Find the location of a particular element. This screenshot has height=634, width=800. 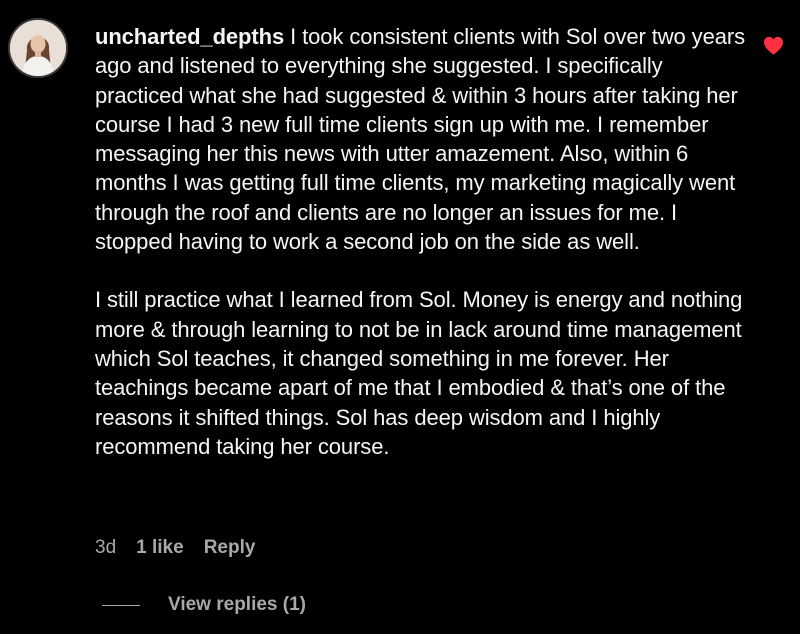

view-replies-button: View replies (1) is located at coordinates (204, 605).